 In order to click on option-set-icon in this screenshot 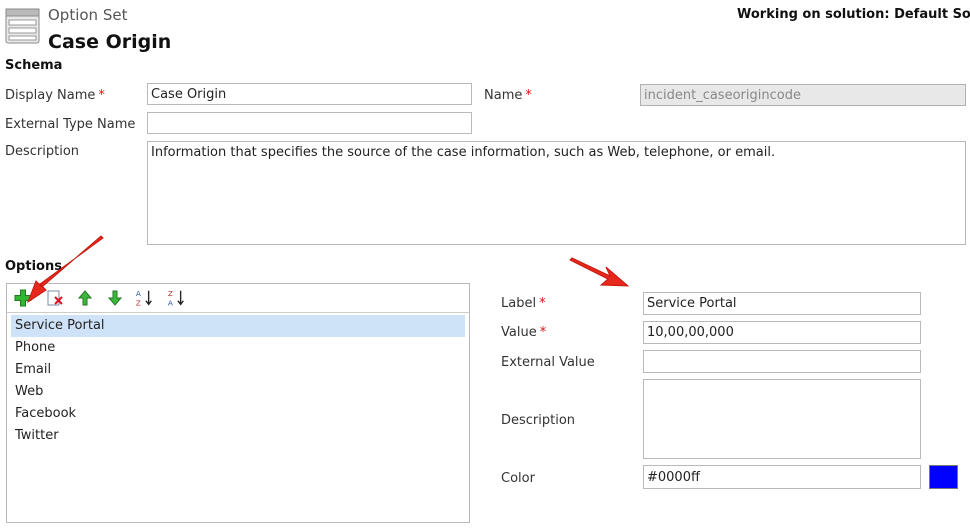, I will do `click(23, 26)`.